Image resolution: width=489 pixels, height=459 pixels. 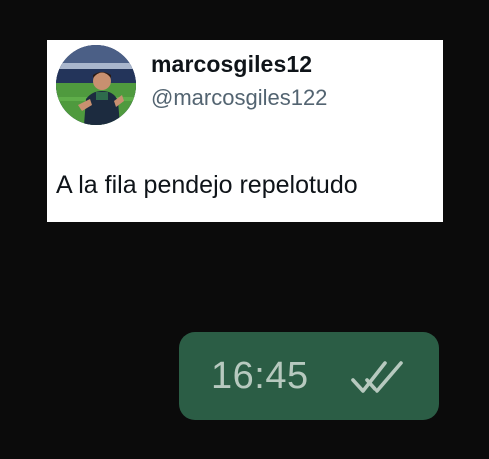 I want to click on tweet-display-name: marcosgiles12, so click(x=232, y=64).